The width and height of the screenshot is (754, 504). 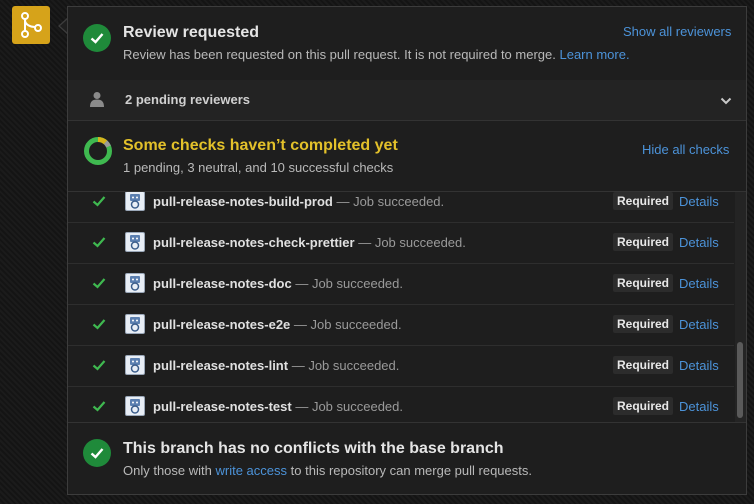 What do you see at coordinates (677, 31) in the screenshot?
I see `show-all-reviewers-link: Show all reviewers` at bounding box center [677, 31].